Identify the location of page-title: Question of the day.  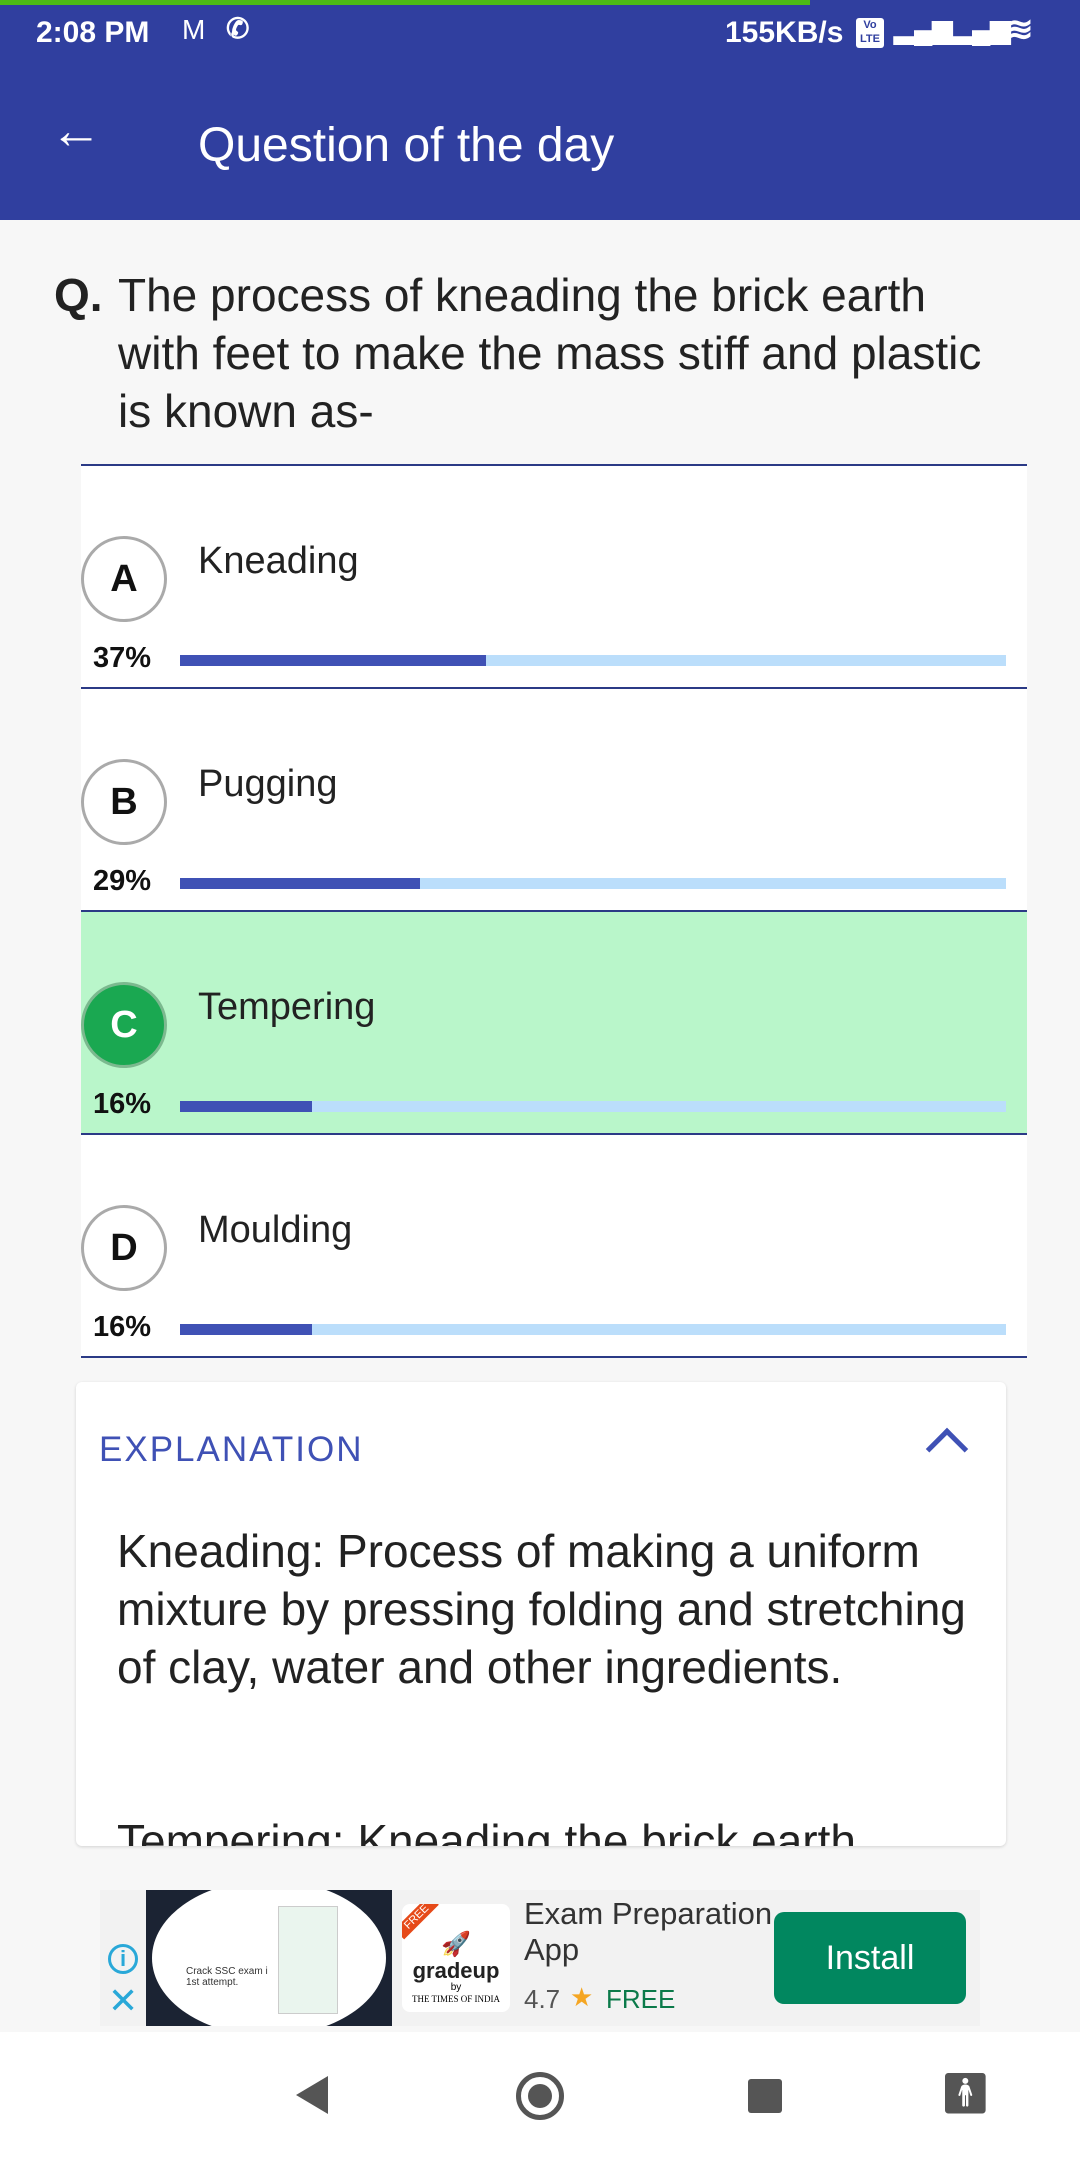
(406, 145).